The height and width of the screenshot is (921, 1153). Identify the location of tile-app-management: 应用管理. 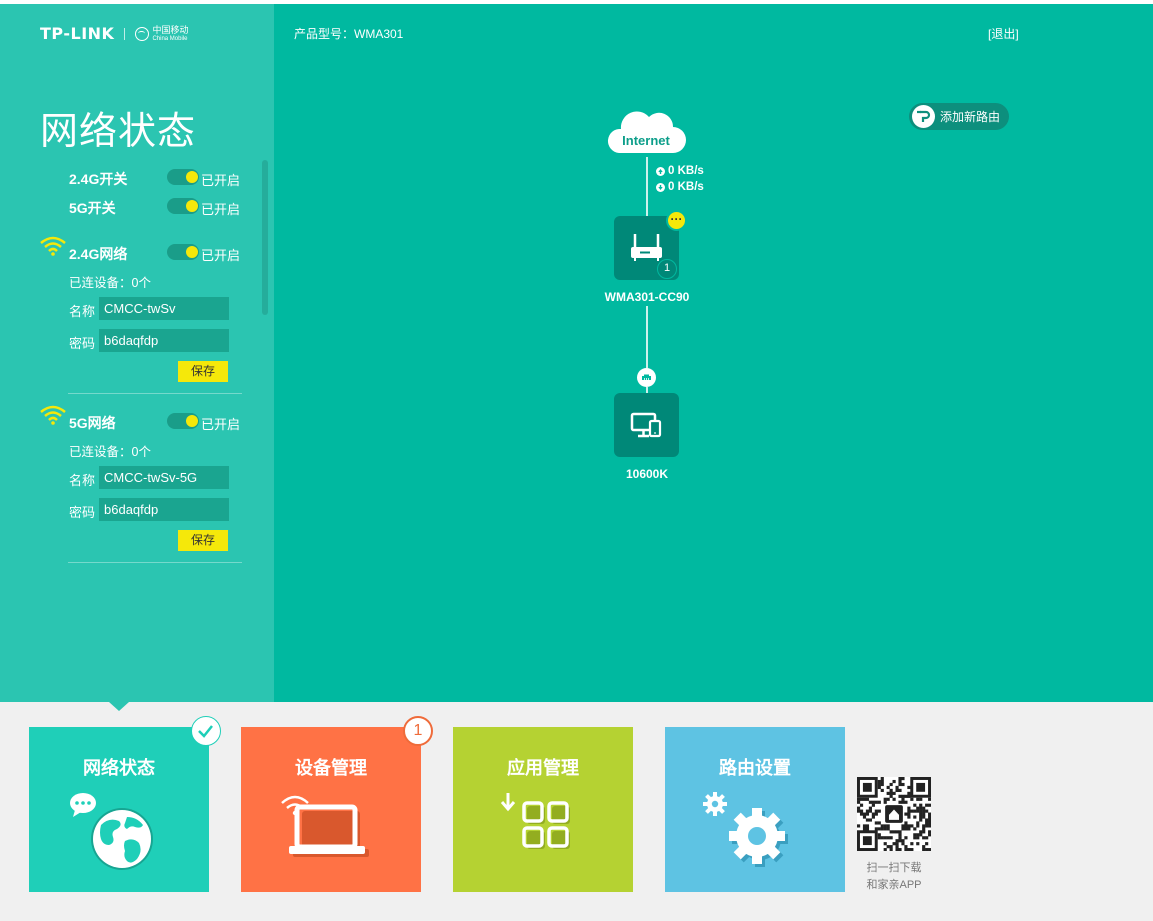
(543, 809).